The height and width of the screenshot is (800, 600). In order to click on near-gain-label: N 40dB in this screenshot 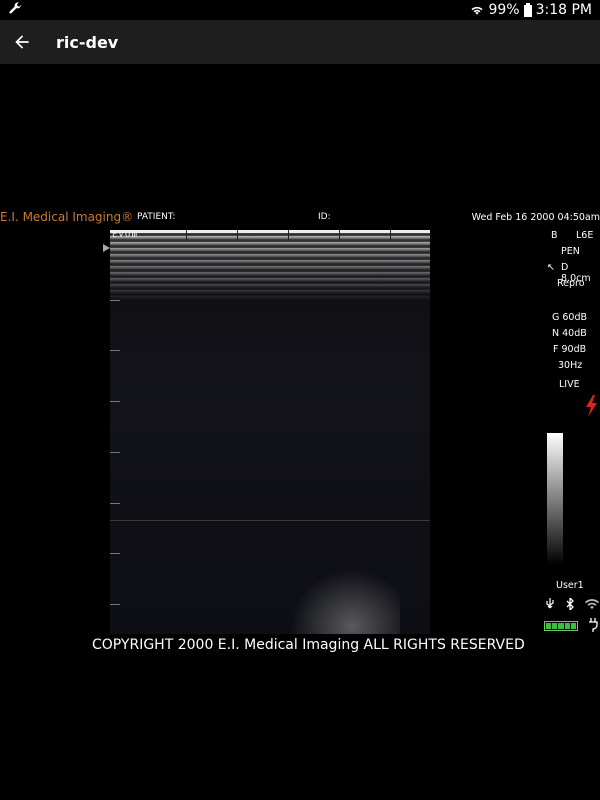, I will do `click(569, 333)`.